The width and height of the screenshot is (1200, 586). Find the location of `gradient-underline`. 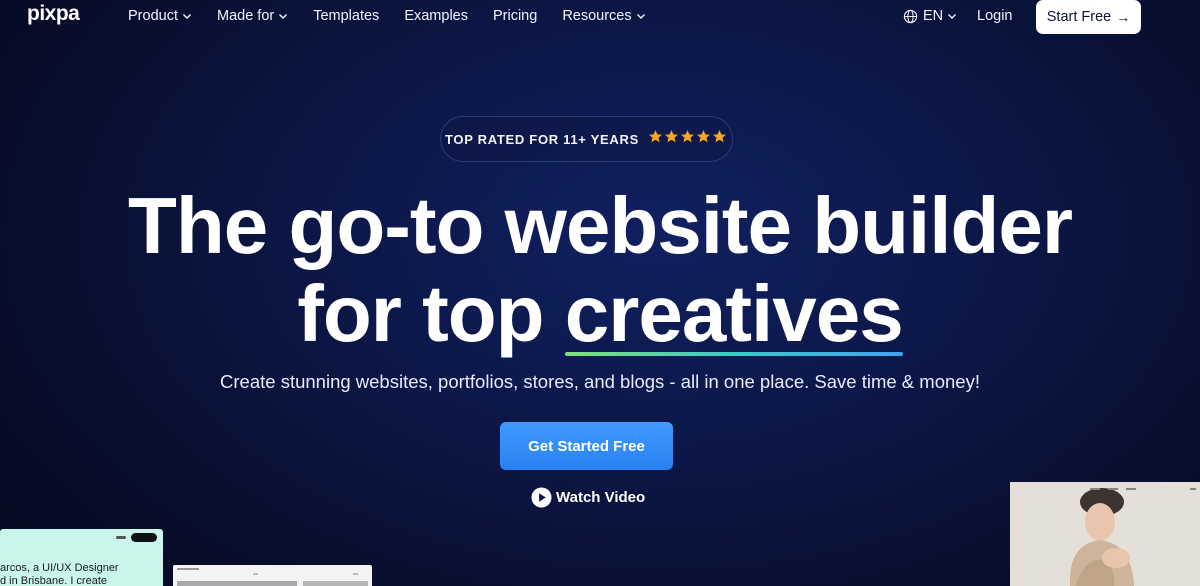

gradient-underline is located at coordinates (733, 354).